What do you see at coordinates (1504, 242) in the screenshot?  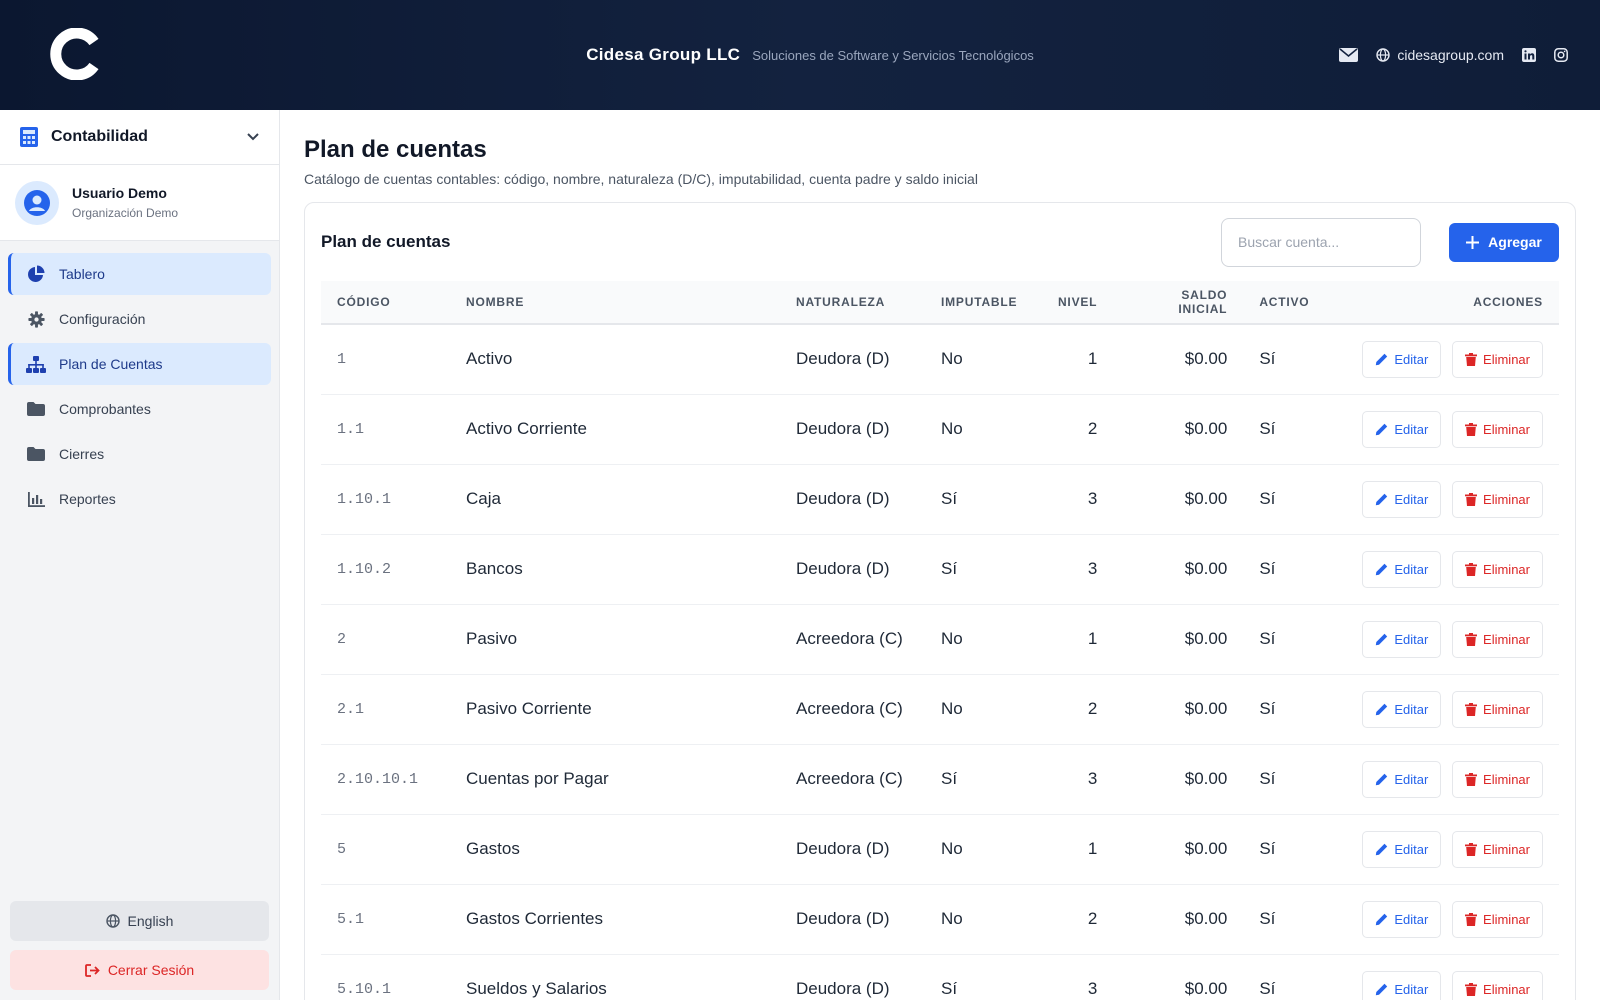 I see `add-button: Agregar` at bounding box center [1504, 242].